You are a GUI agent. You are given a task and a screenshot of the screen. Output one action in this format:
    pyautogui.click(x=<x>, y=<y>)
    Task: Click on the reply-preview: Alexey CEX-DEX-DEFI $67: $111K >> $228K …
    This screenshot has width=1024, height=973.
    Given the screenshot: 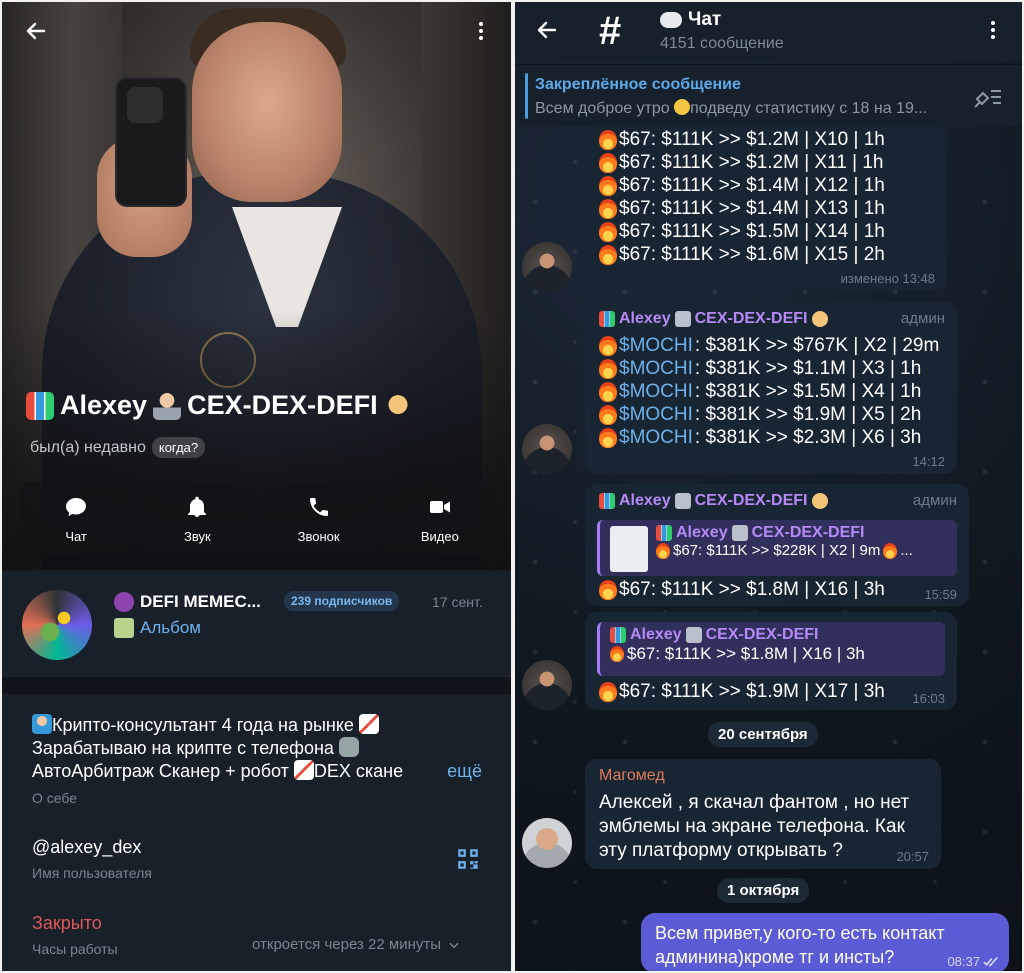 What is the action you would take?
    pyautogui.click(x=777, y=548)
    